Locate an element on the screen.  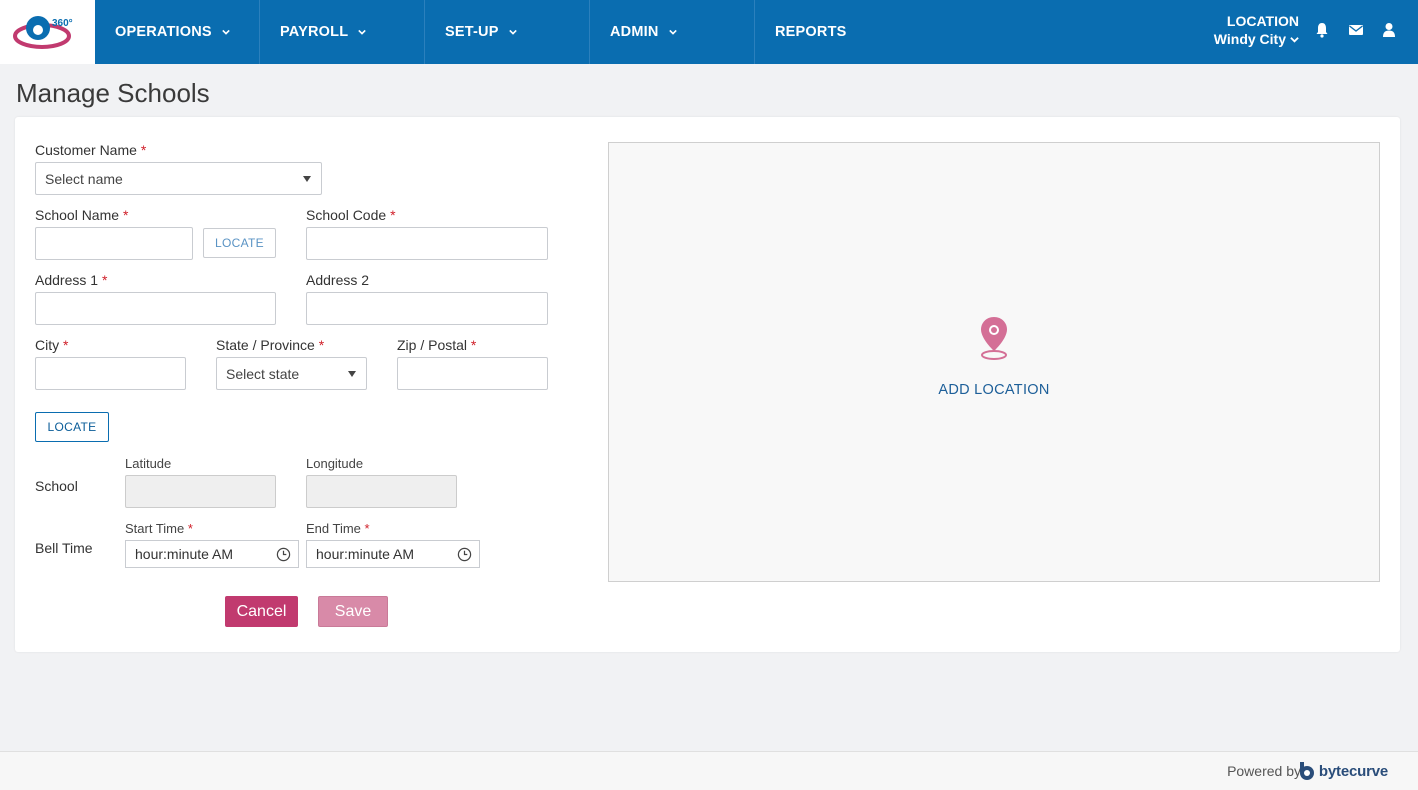
end-time-label-text: End Time is located at coordinates (333, 528).